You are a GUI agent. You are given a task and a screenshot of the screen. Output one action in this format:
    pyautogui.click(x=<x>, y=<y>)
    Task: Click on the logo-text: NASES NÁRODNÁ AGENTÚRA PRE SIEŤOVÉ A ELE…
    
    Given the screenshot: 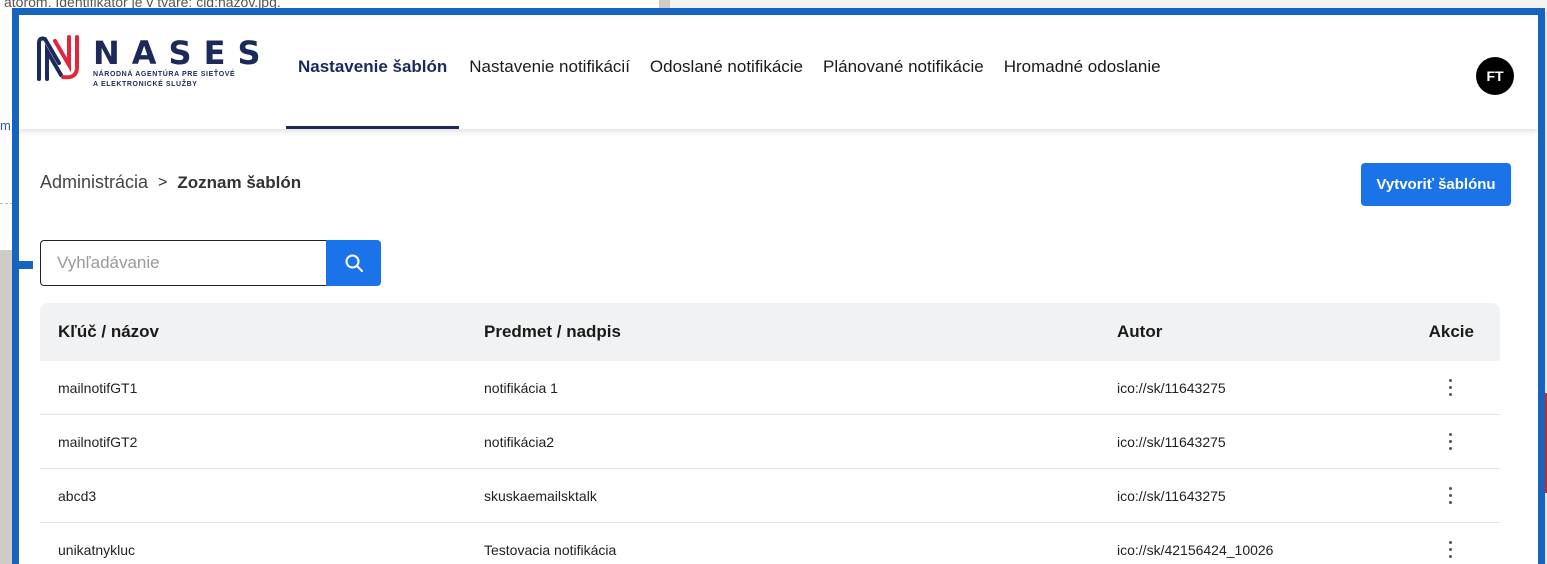 What is the action you would take?
    pyautogui.click(x=183, y=63)
    